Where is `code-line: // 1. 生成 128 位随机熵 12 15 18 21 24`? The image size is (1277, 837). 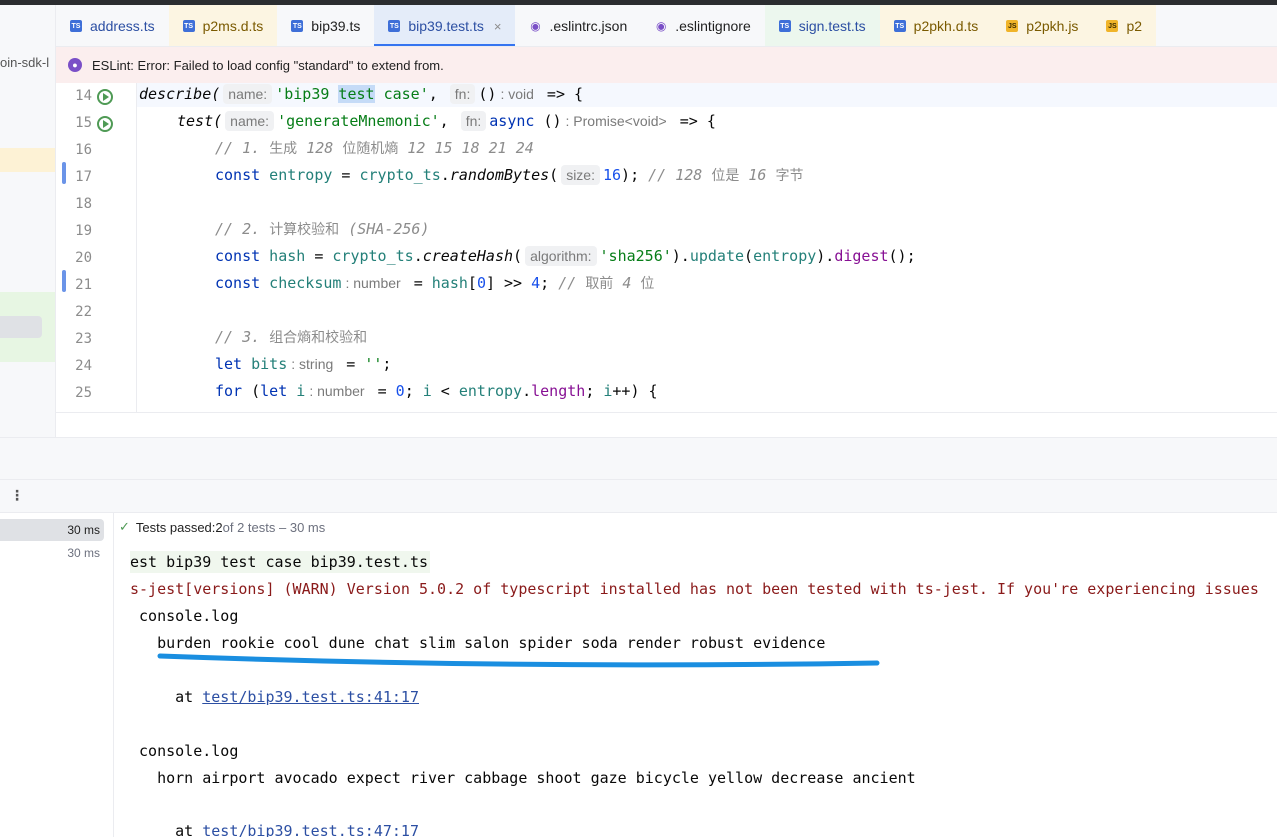 code-line: // 1. 生成 128 位随机熵 12 15 18 21 24 is located at coordinates (707, 147).